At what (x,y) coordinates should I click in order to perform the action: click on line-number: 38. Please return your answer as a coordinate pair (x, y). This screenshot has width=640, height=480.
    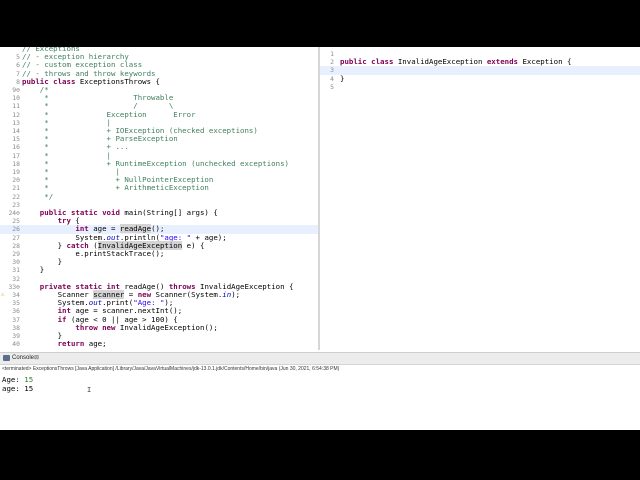
    Looking at the image, I should click on (16, 327).